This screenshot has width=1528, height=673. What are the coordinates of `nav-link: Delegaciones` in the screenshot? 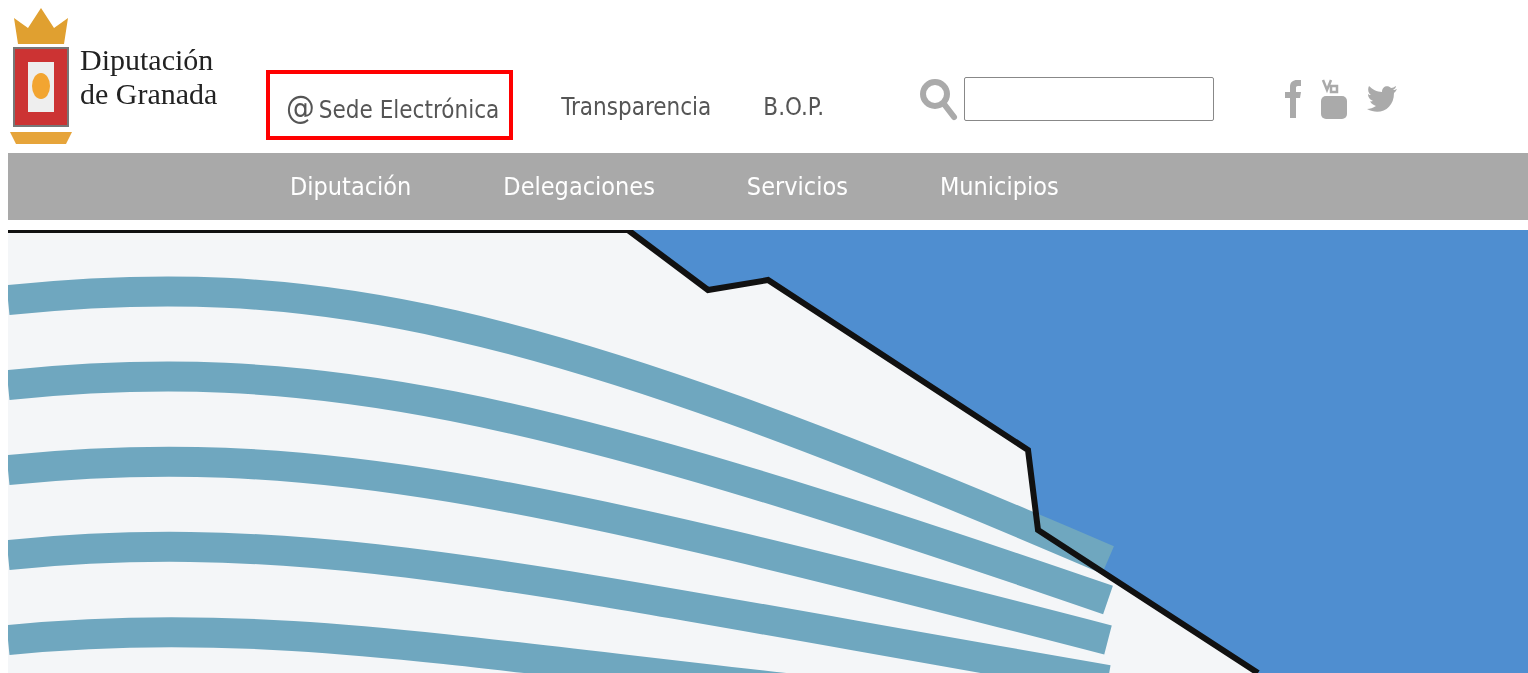 It's located at (579, 186).